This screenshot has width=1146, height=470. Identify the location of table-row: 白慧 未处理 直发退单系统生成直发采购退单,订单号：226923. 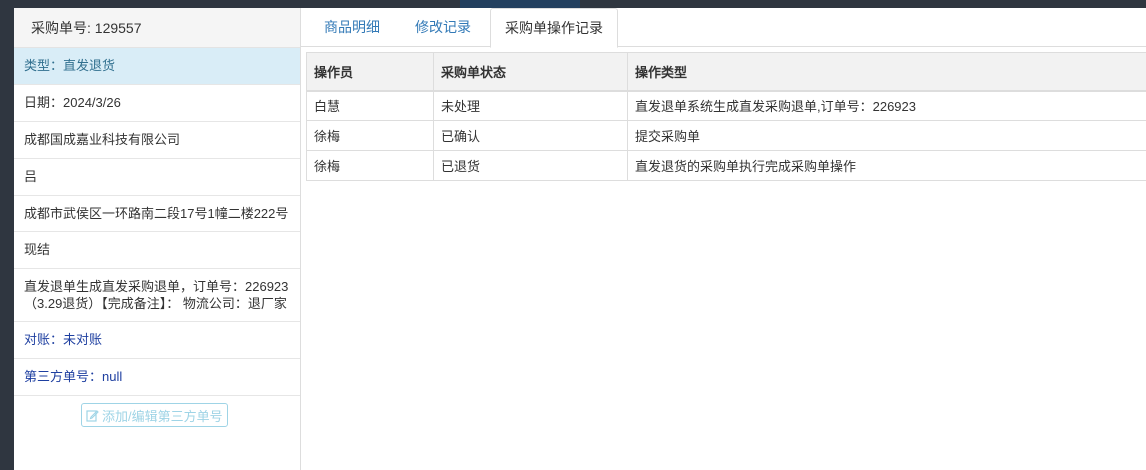
(726, 105).